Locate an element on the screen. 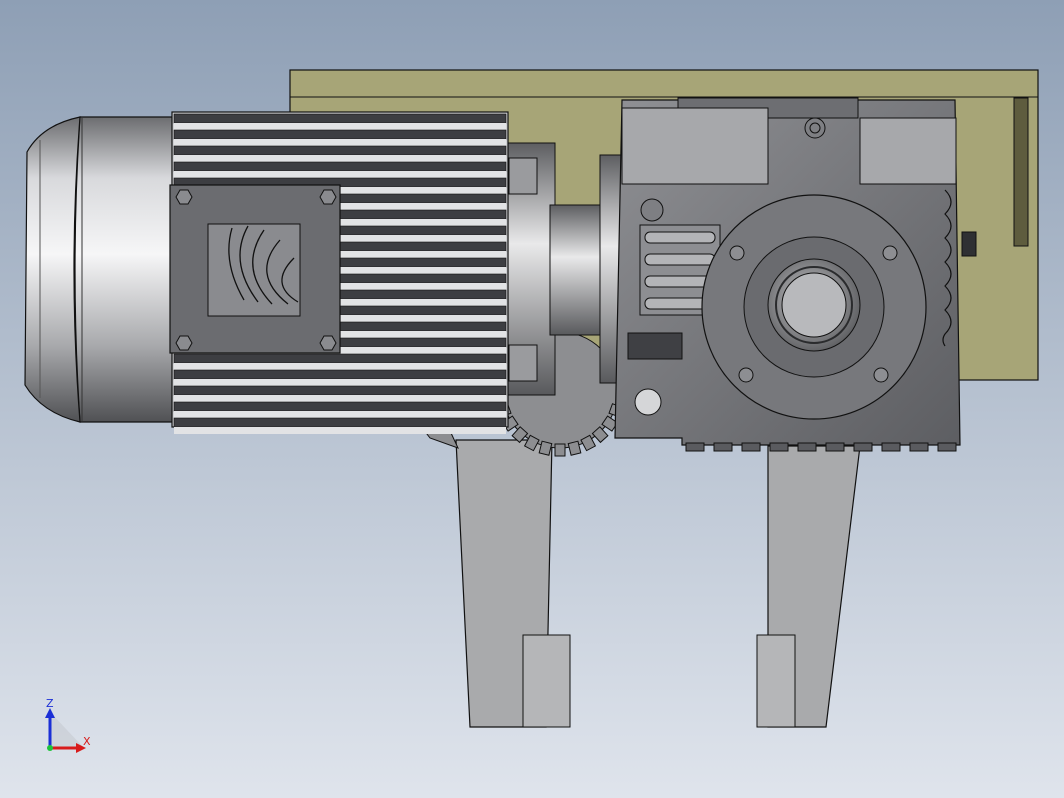 Image resolution: width=1064 pixels, height=798 pixels. terminal-box is located at coordinates (255, 269).